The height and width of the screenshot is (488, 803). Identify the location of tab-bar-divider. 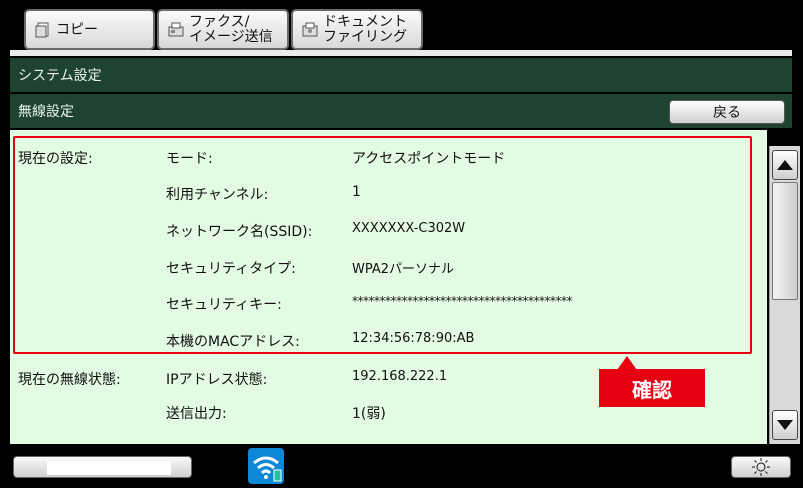
(401, 53).